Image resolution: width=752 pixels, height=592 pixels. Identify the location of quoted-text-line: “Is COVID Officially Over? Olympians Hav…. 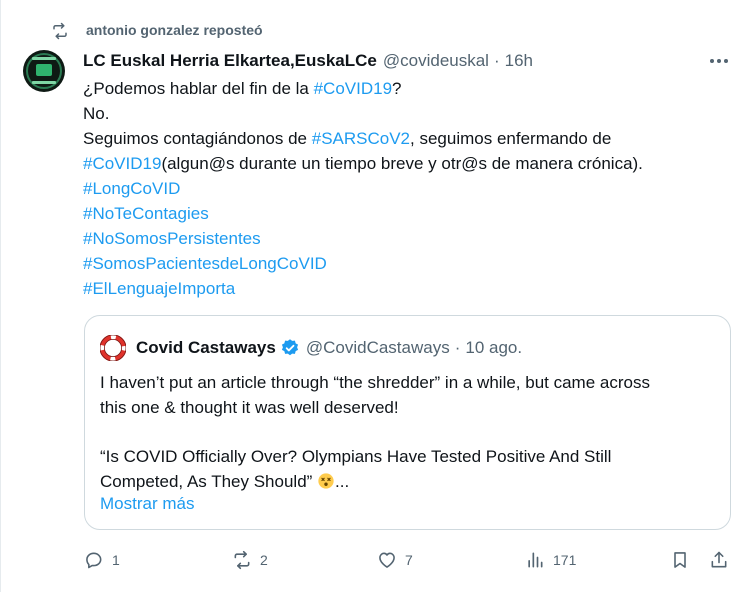
(356, 456).